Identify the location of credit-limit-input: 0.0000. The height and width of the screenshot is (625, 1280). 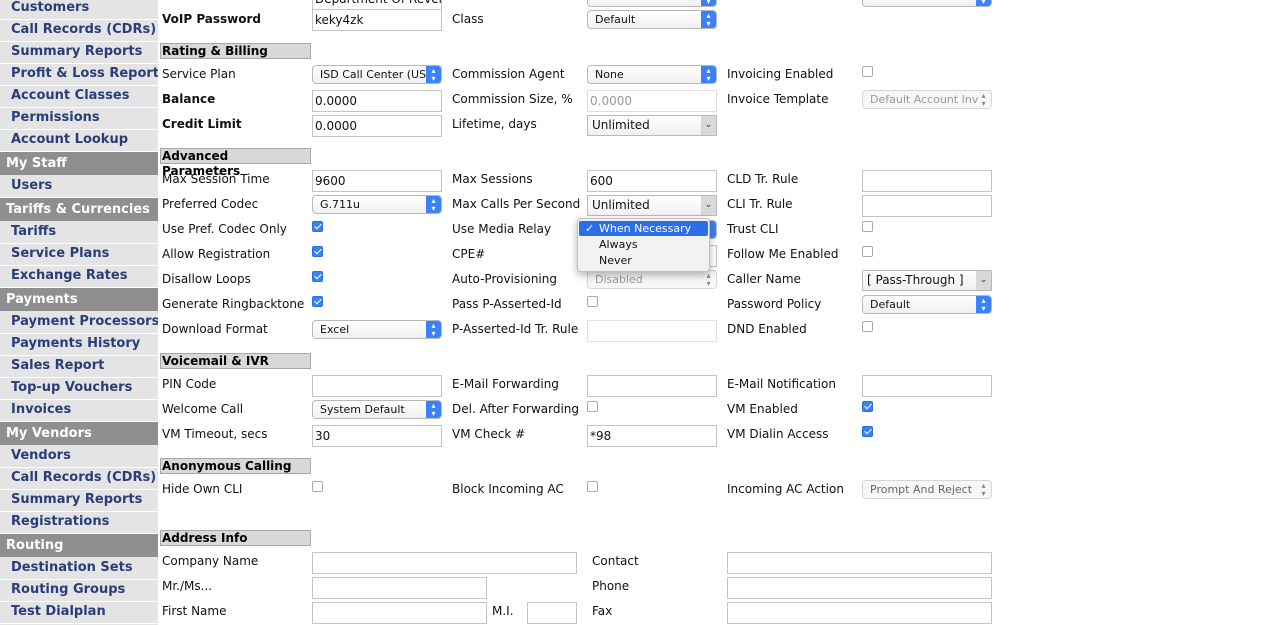
(377, 126).